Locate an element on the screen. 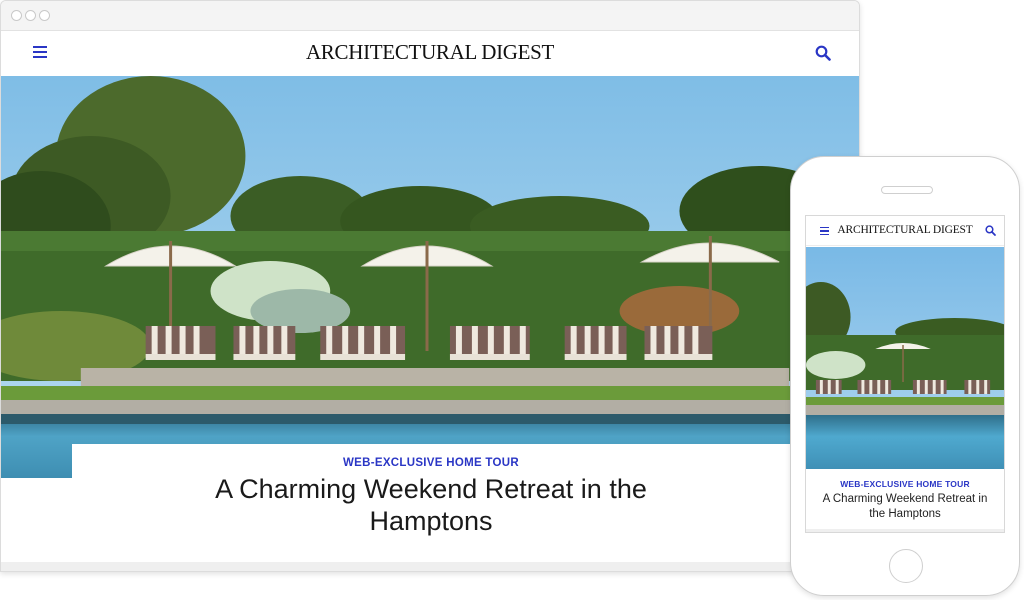  site-logo: ARCHITECTURAL DIGEST is located at coordinates (430, 52).